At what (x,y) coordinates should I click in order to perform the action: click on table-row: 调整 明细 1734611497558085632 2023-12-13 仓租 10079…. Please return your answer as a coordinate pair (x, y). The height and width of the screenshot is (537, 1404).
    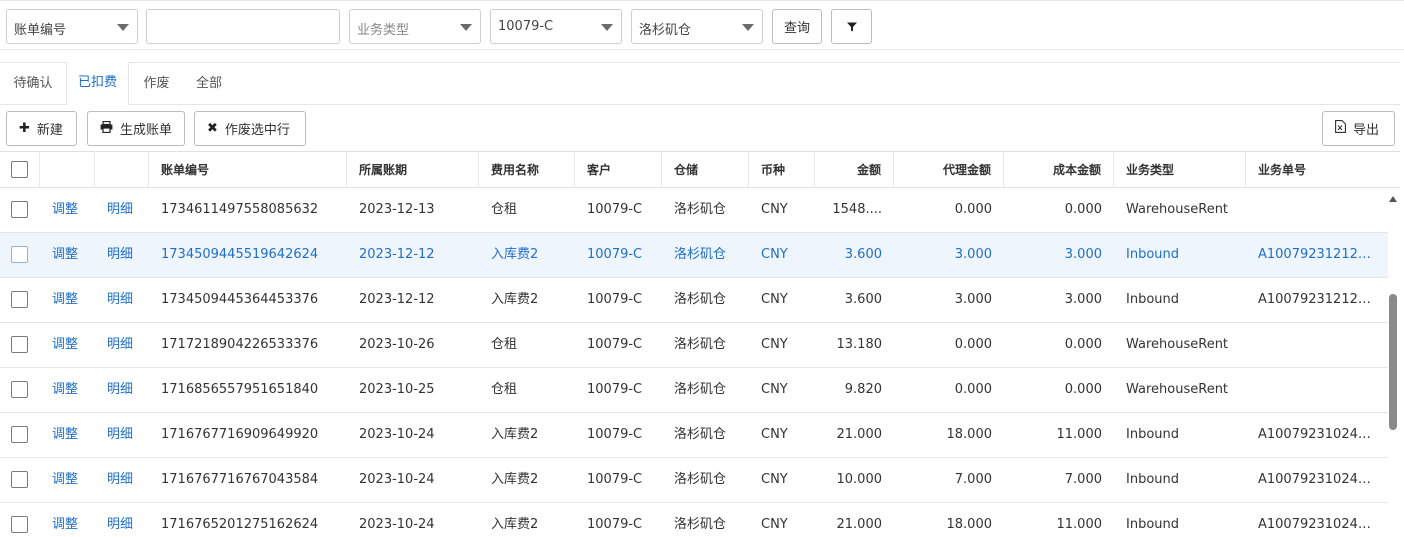
    Looking at the image, I should click on (694, 210).